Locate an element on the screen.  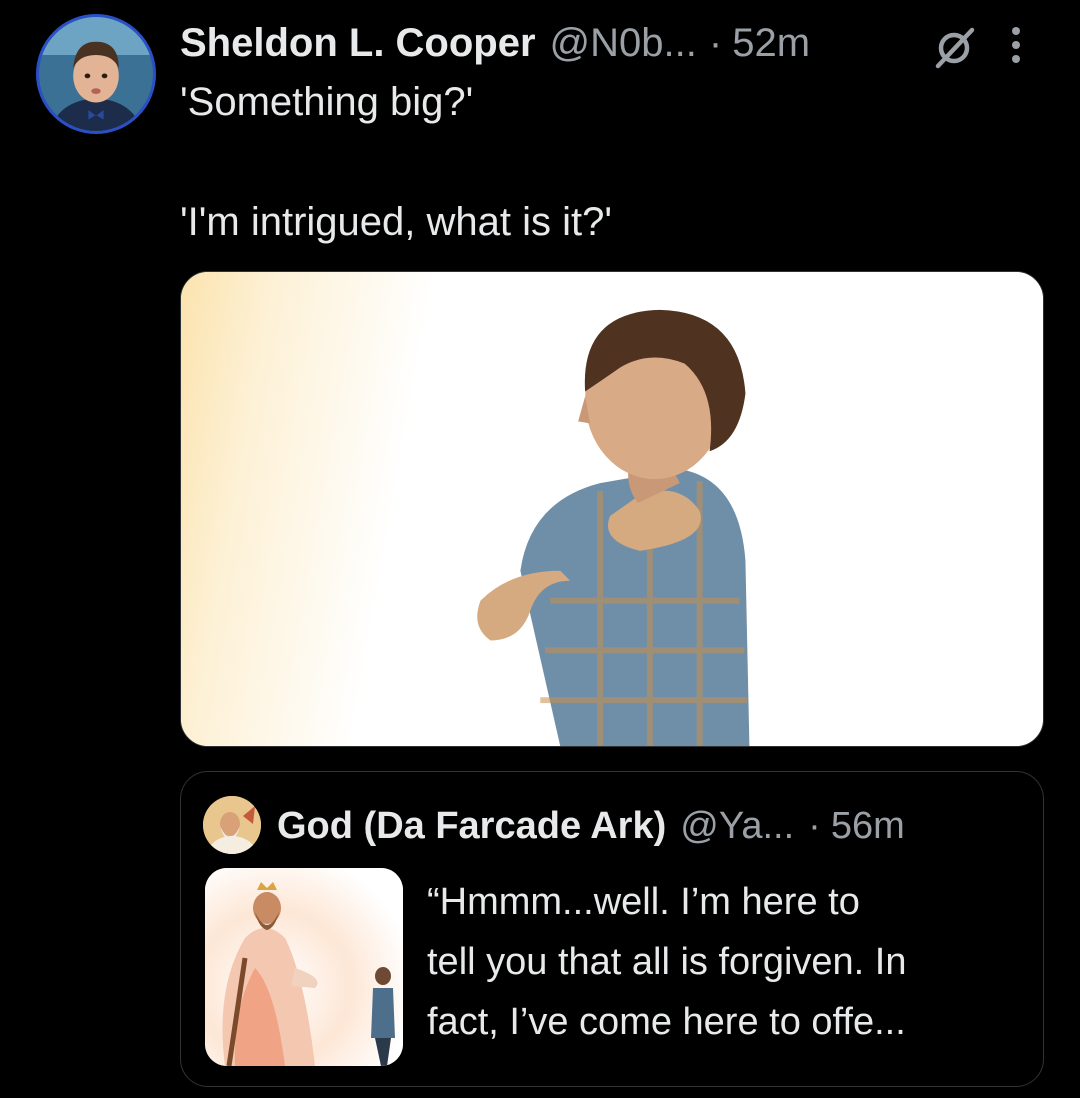
quoted-author-avatar is located at coordinates (232, 825).